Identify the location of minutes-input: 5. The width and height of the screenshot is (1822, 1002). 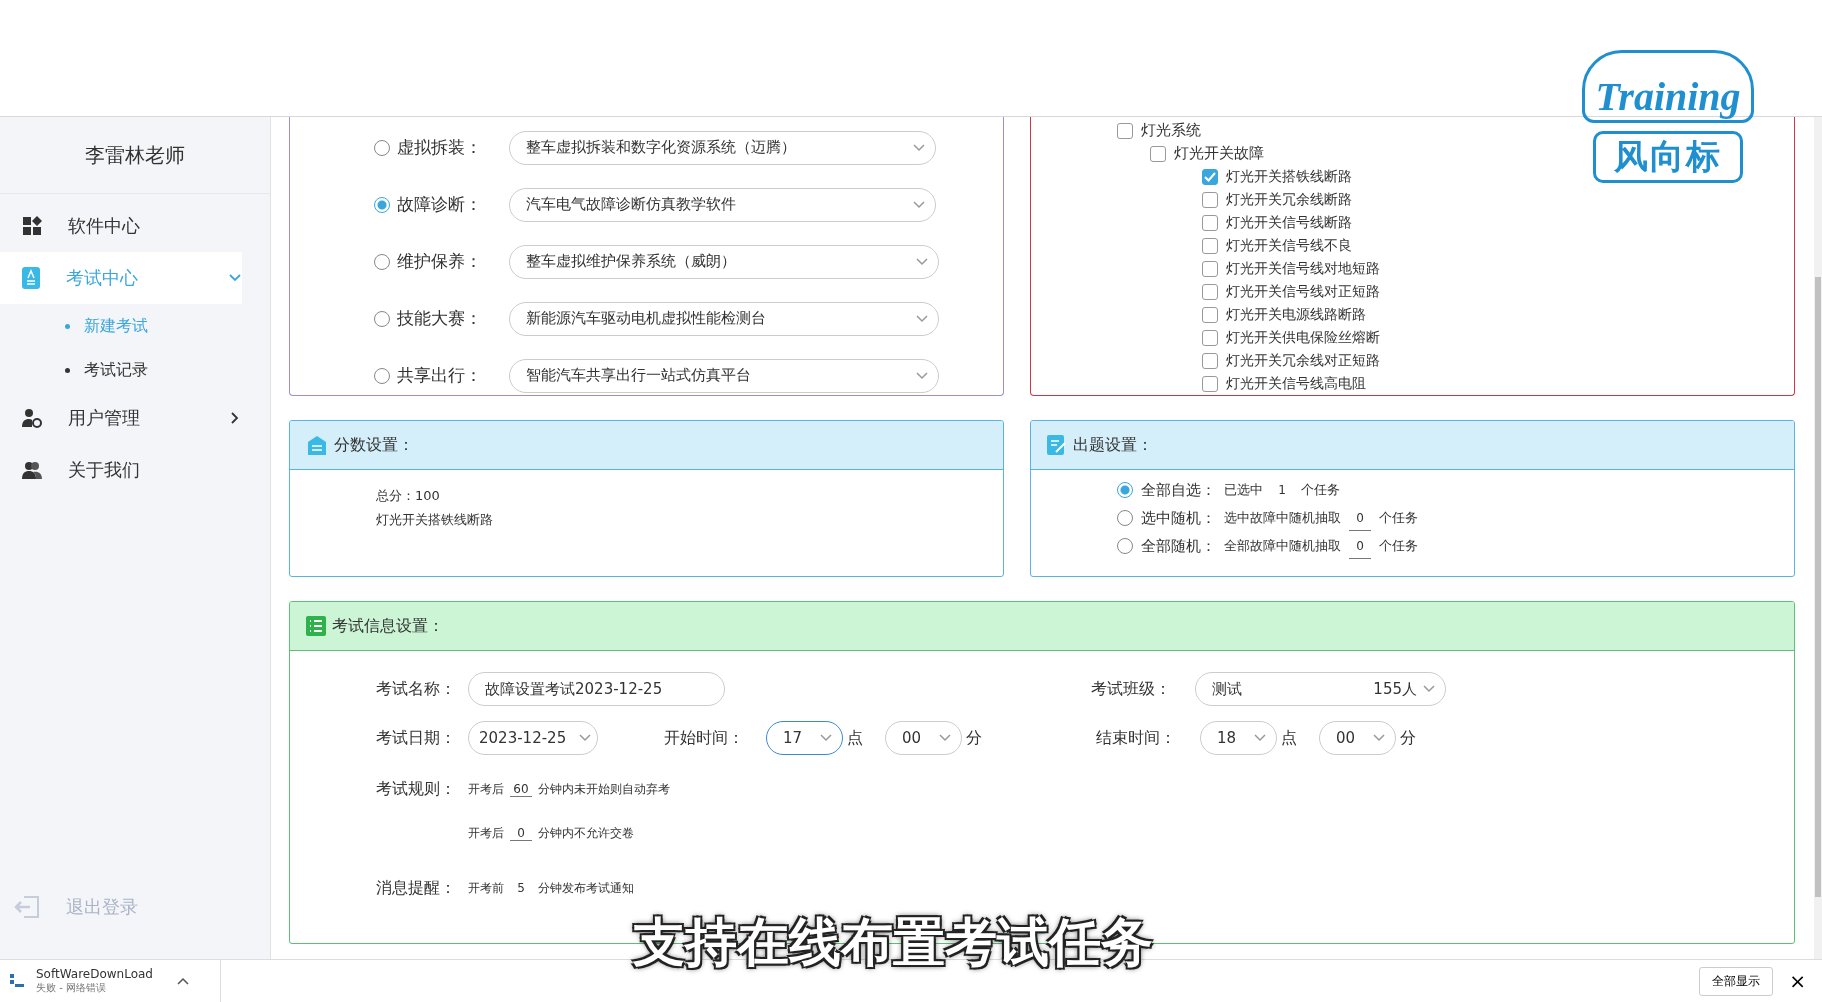
(521, 888).